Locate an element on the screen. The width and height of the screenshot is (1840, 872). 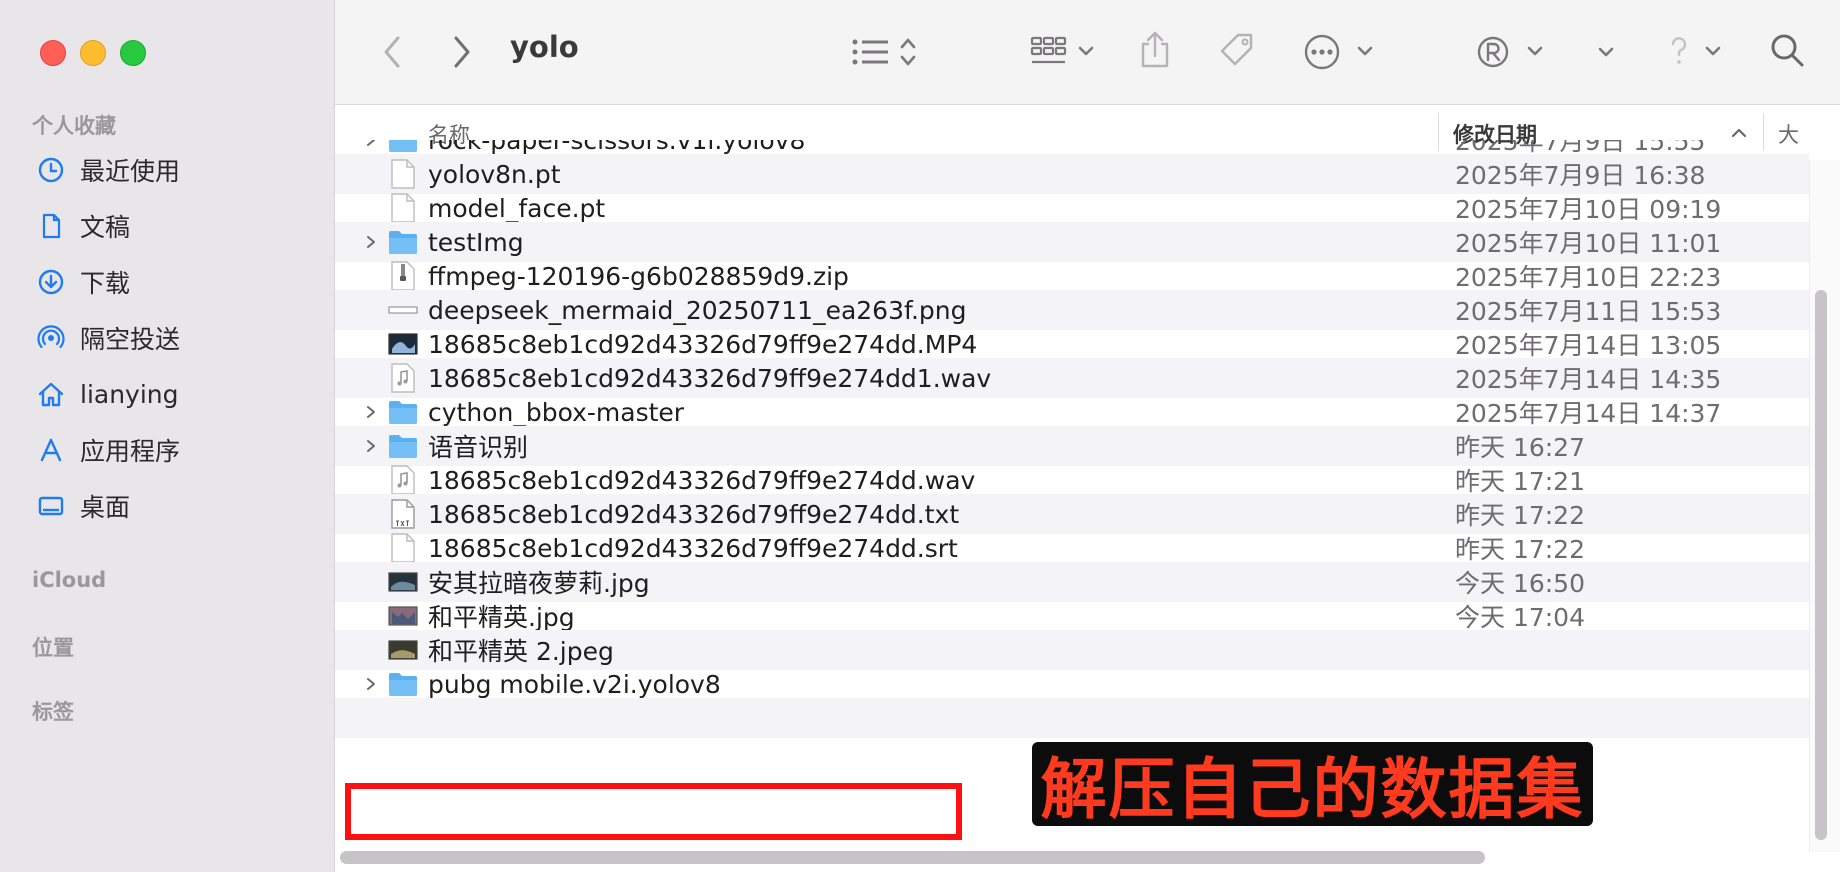
sidebar-item-label: 文稿 is located at coordinates (105, 227).